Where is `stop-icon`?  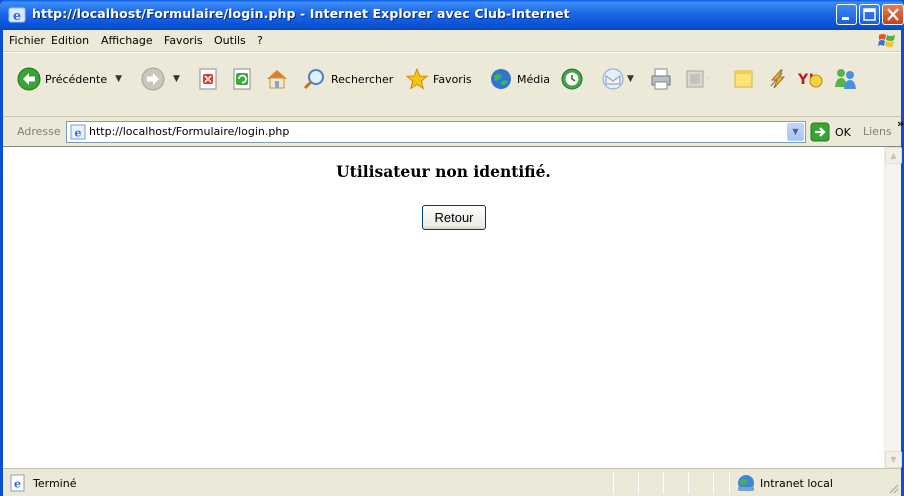
stop-icon is located at coordinates (208, 79).